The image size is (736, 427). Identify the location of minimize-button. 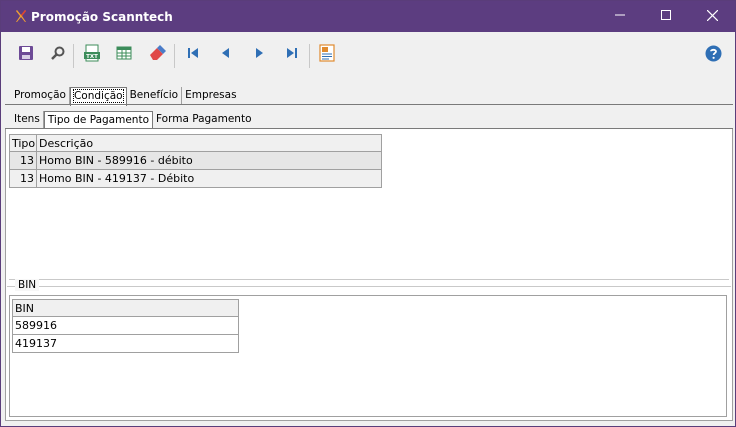
(620, 16).